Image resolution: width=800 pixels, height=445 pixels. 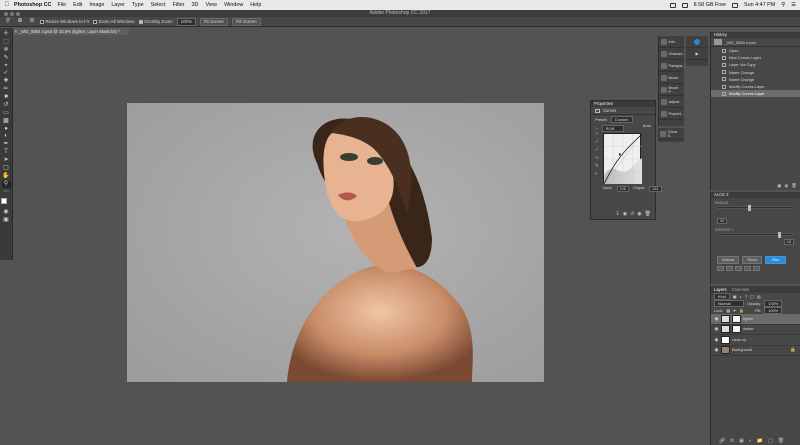 What do you see at coordinates (598, 166) in the screenshot?
I see `pencil-draw-icon: ✎` at bounding box center [598, 166].